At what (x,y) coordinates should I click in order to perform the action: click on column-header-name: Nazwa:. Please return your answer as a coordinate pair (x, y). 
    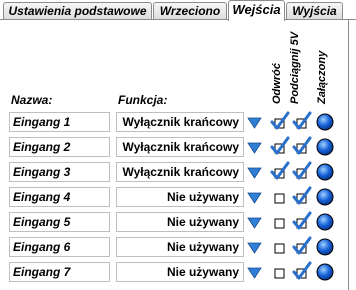
    Looking at the image, I should click on (32, 100).